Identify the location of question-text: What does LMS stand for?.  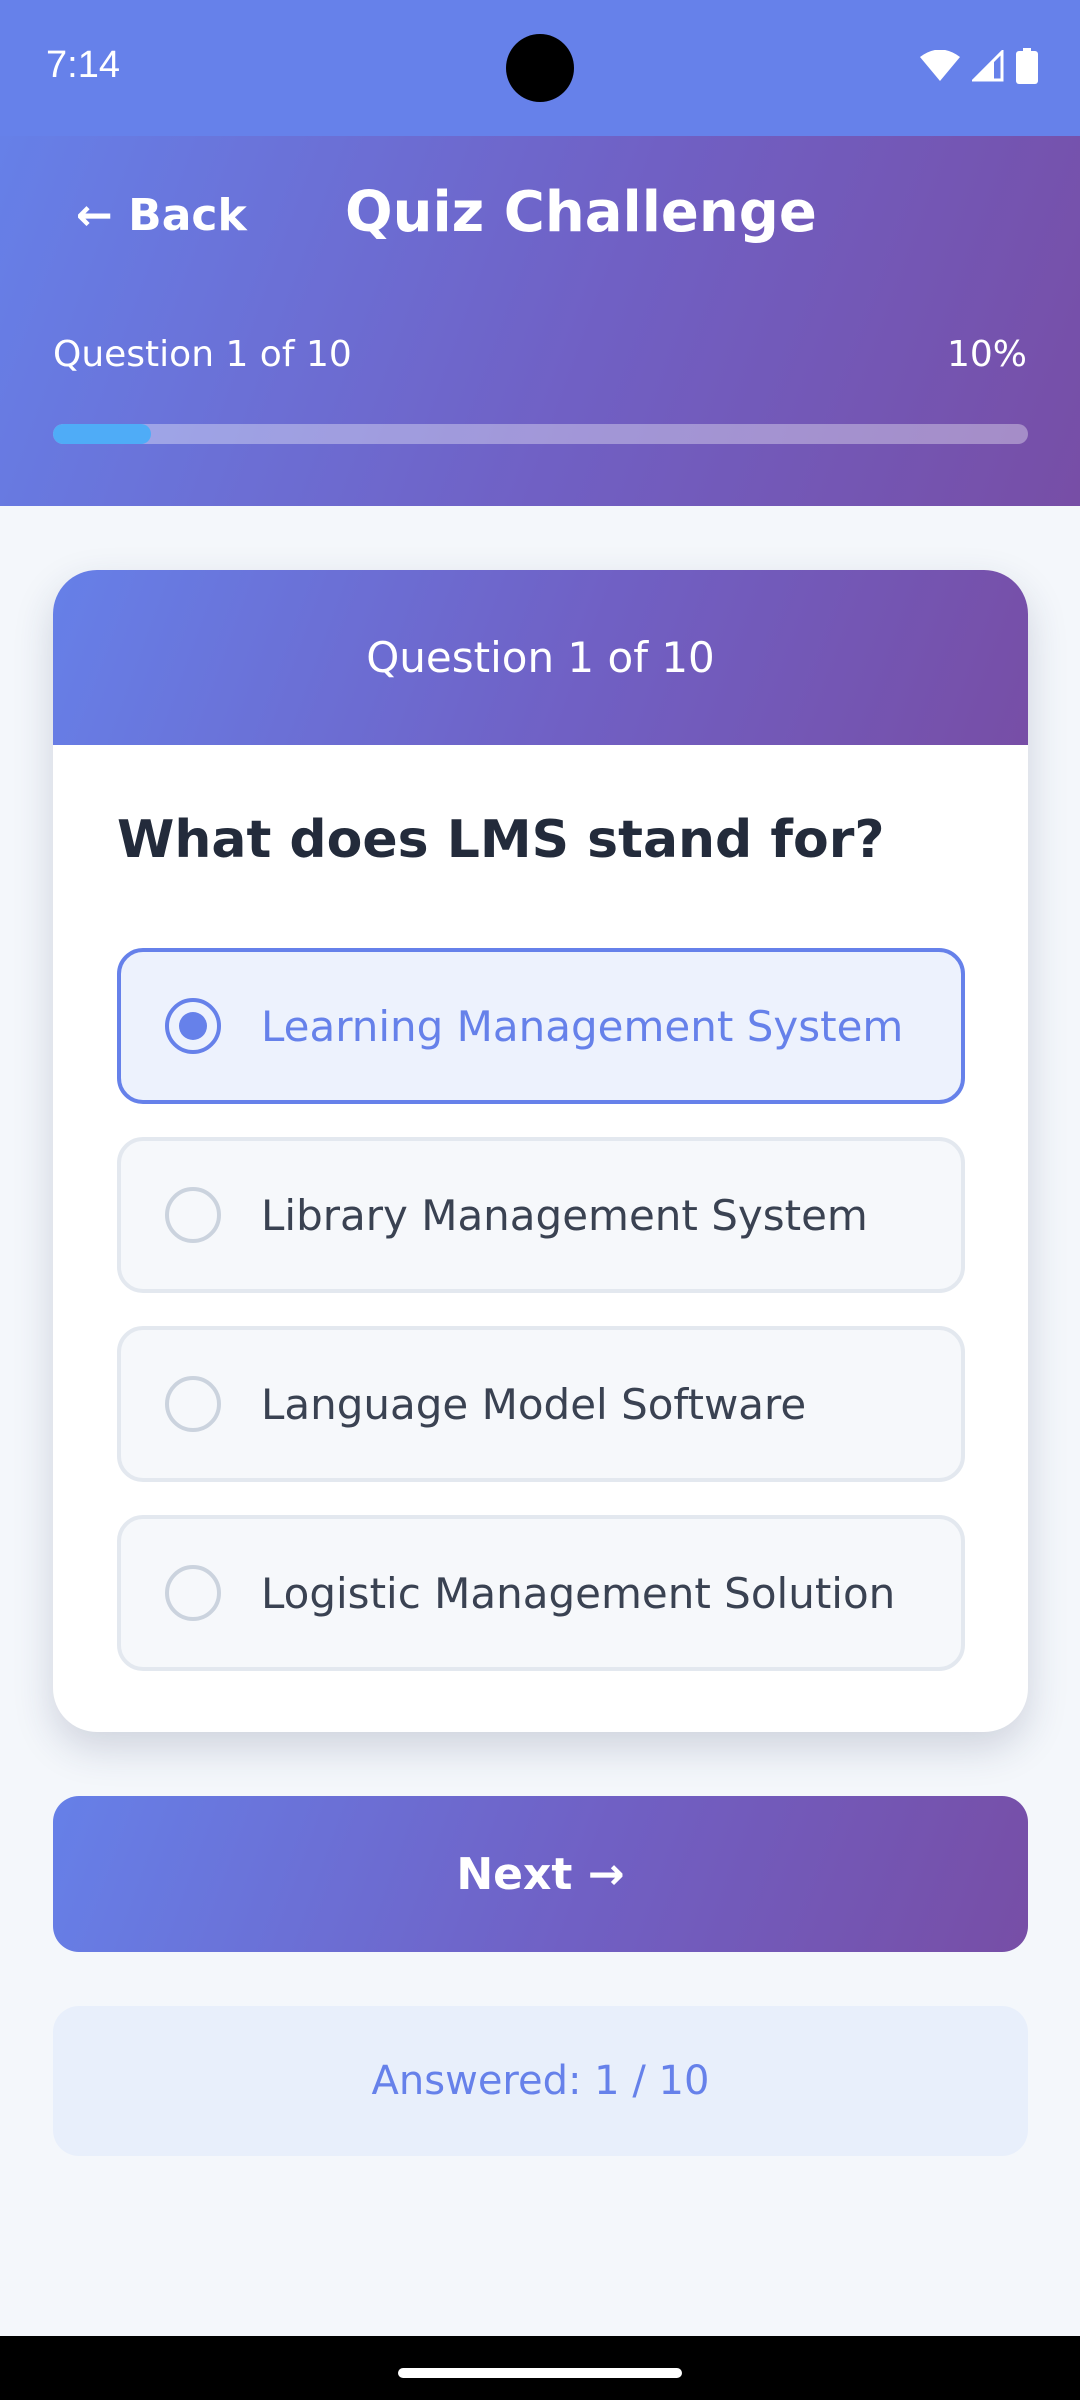
(501, 840).